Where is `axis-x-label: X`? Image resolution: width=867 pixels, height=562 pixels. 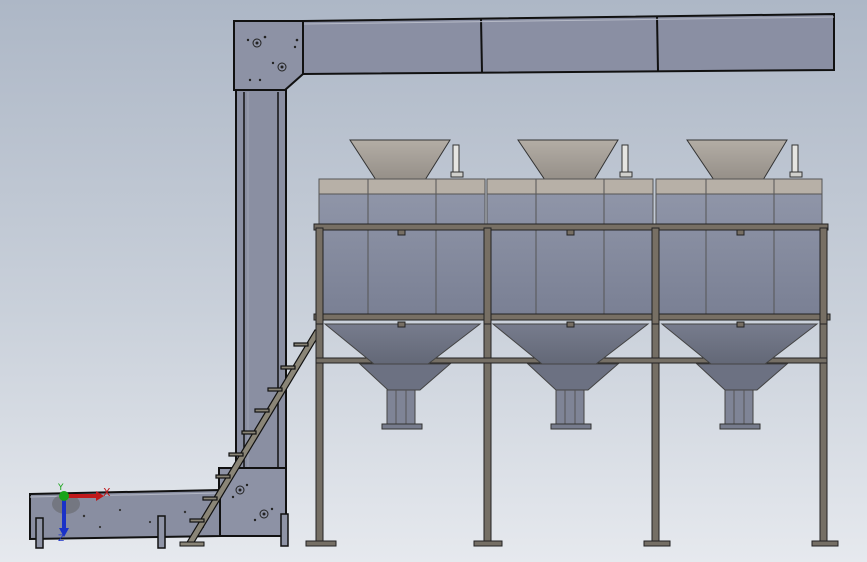 axis-x-label: X is located at coordinates (107, 492).